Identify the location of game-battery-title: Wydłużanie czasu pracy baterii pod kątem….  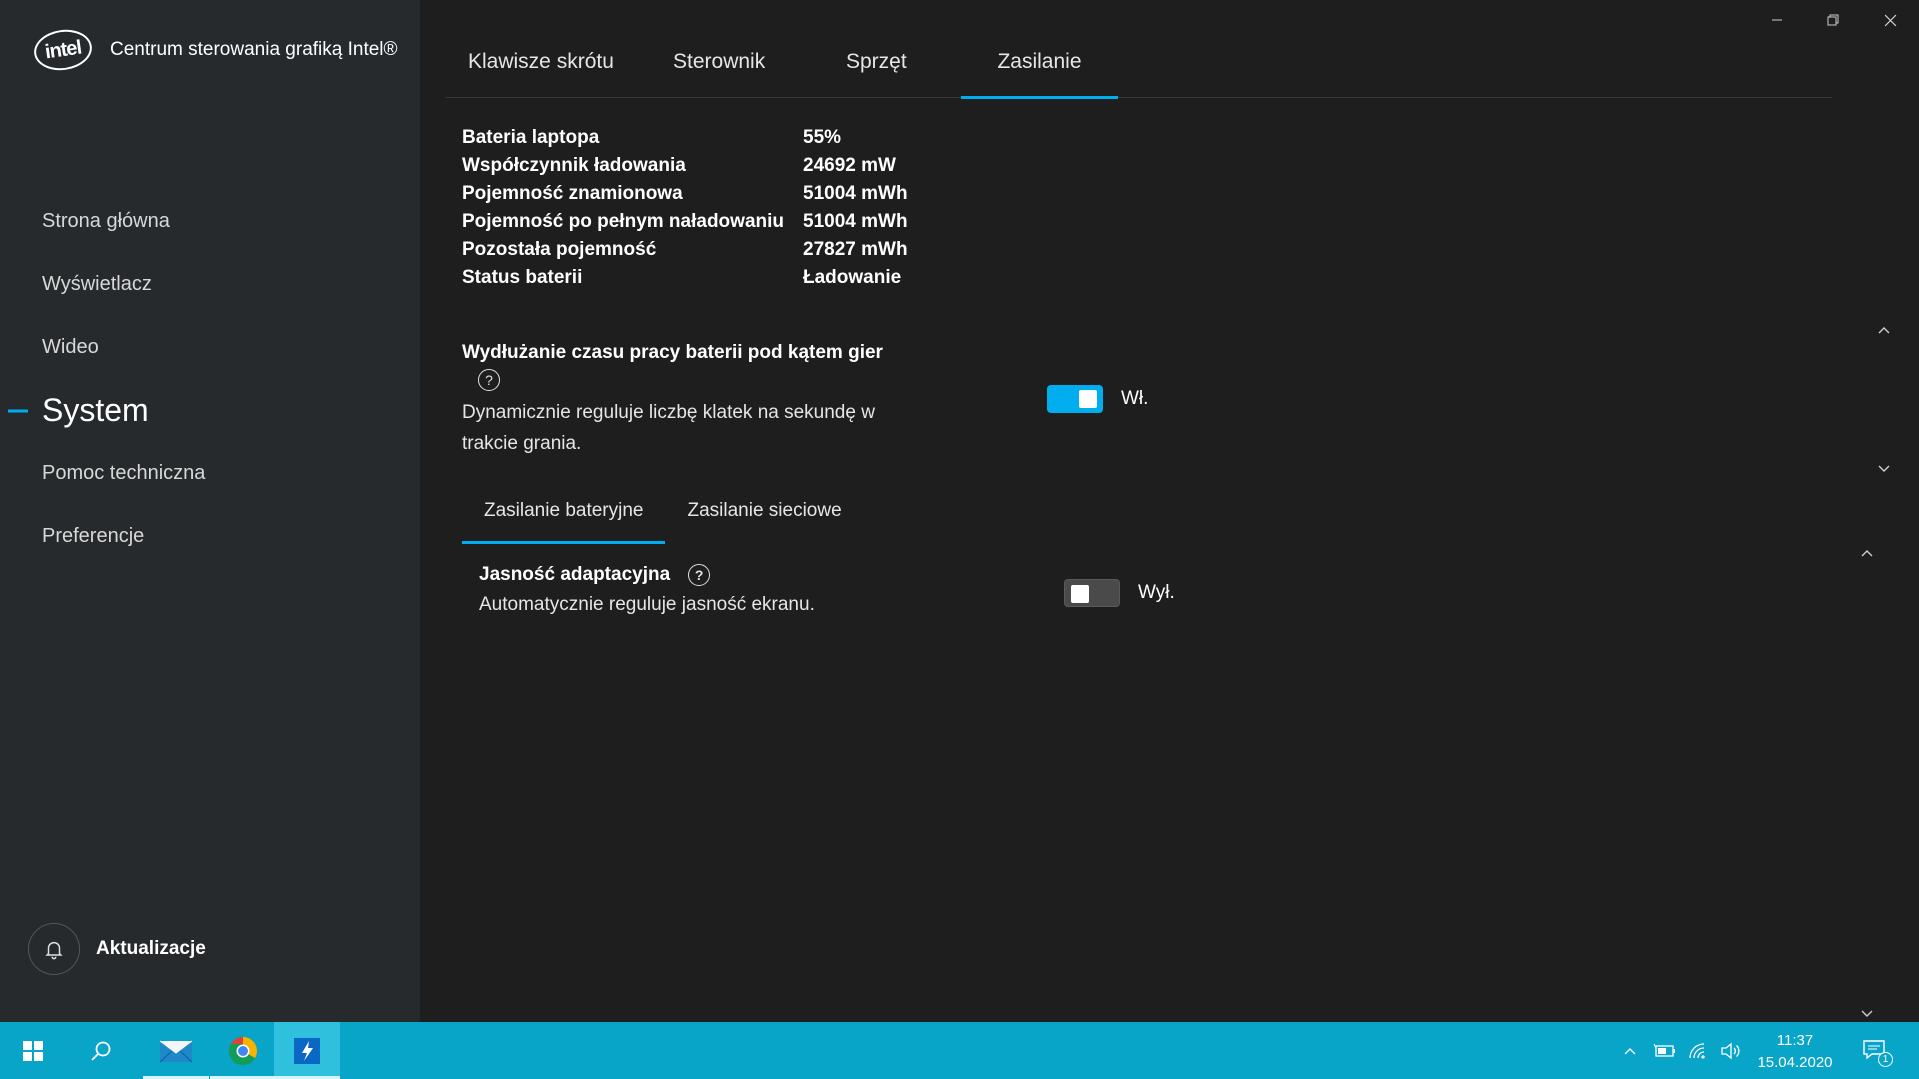
(672, 352).